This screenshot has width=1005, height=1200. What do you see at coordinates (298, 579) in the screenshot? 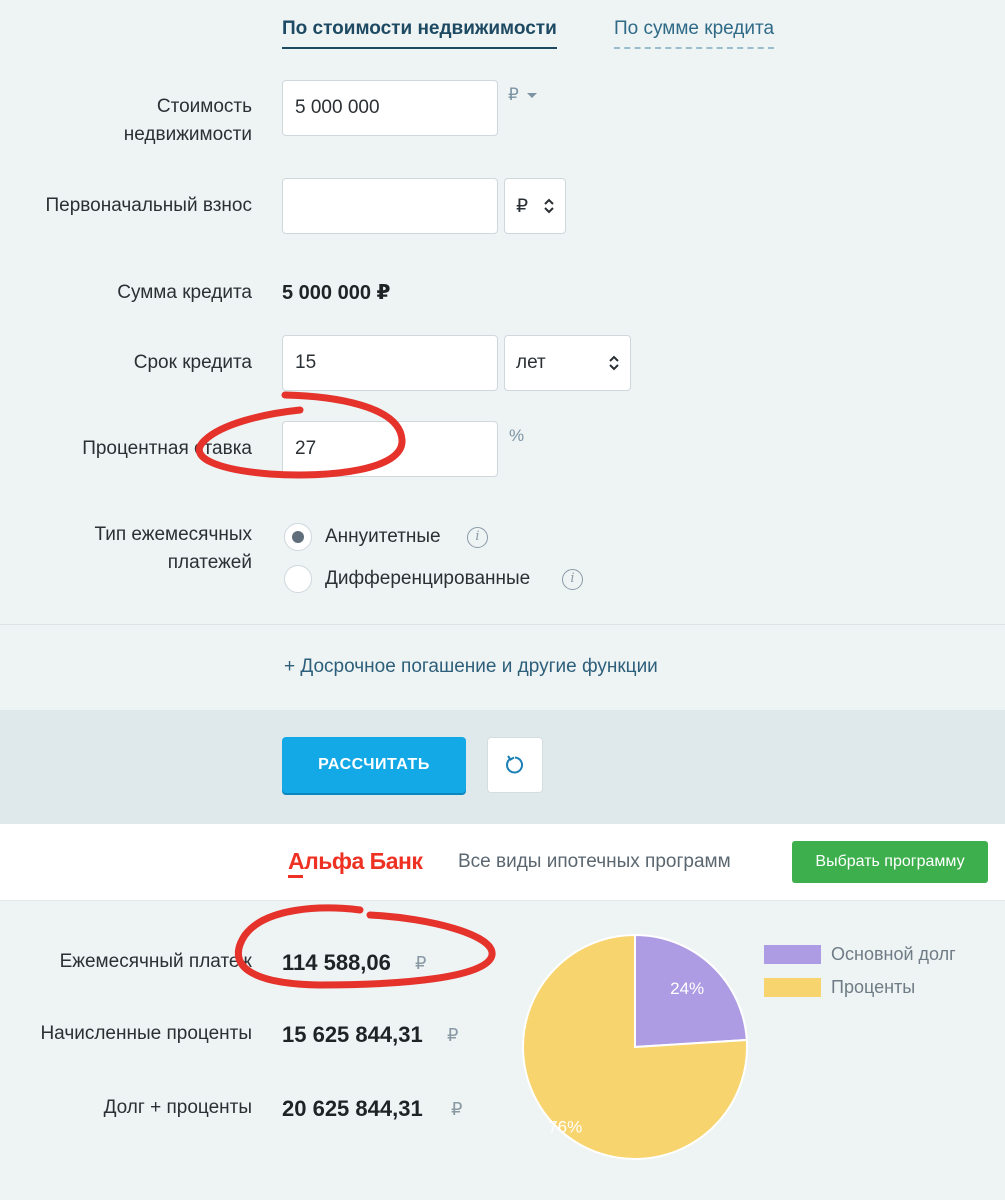
I see `radio-differentiated` at bounding box center [298, 579].